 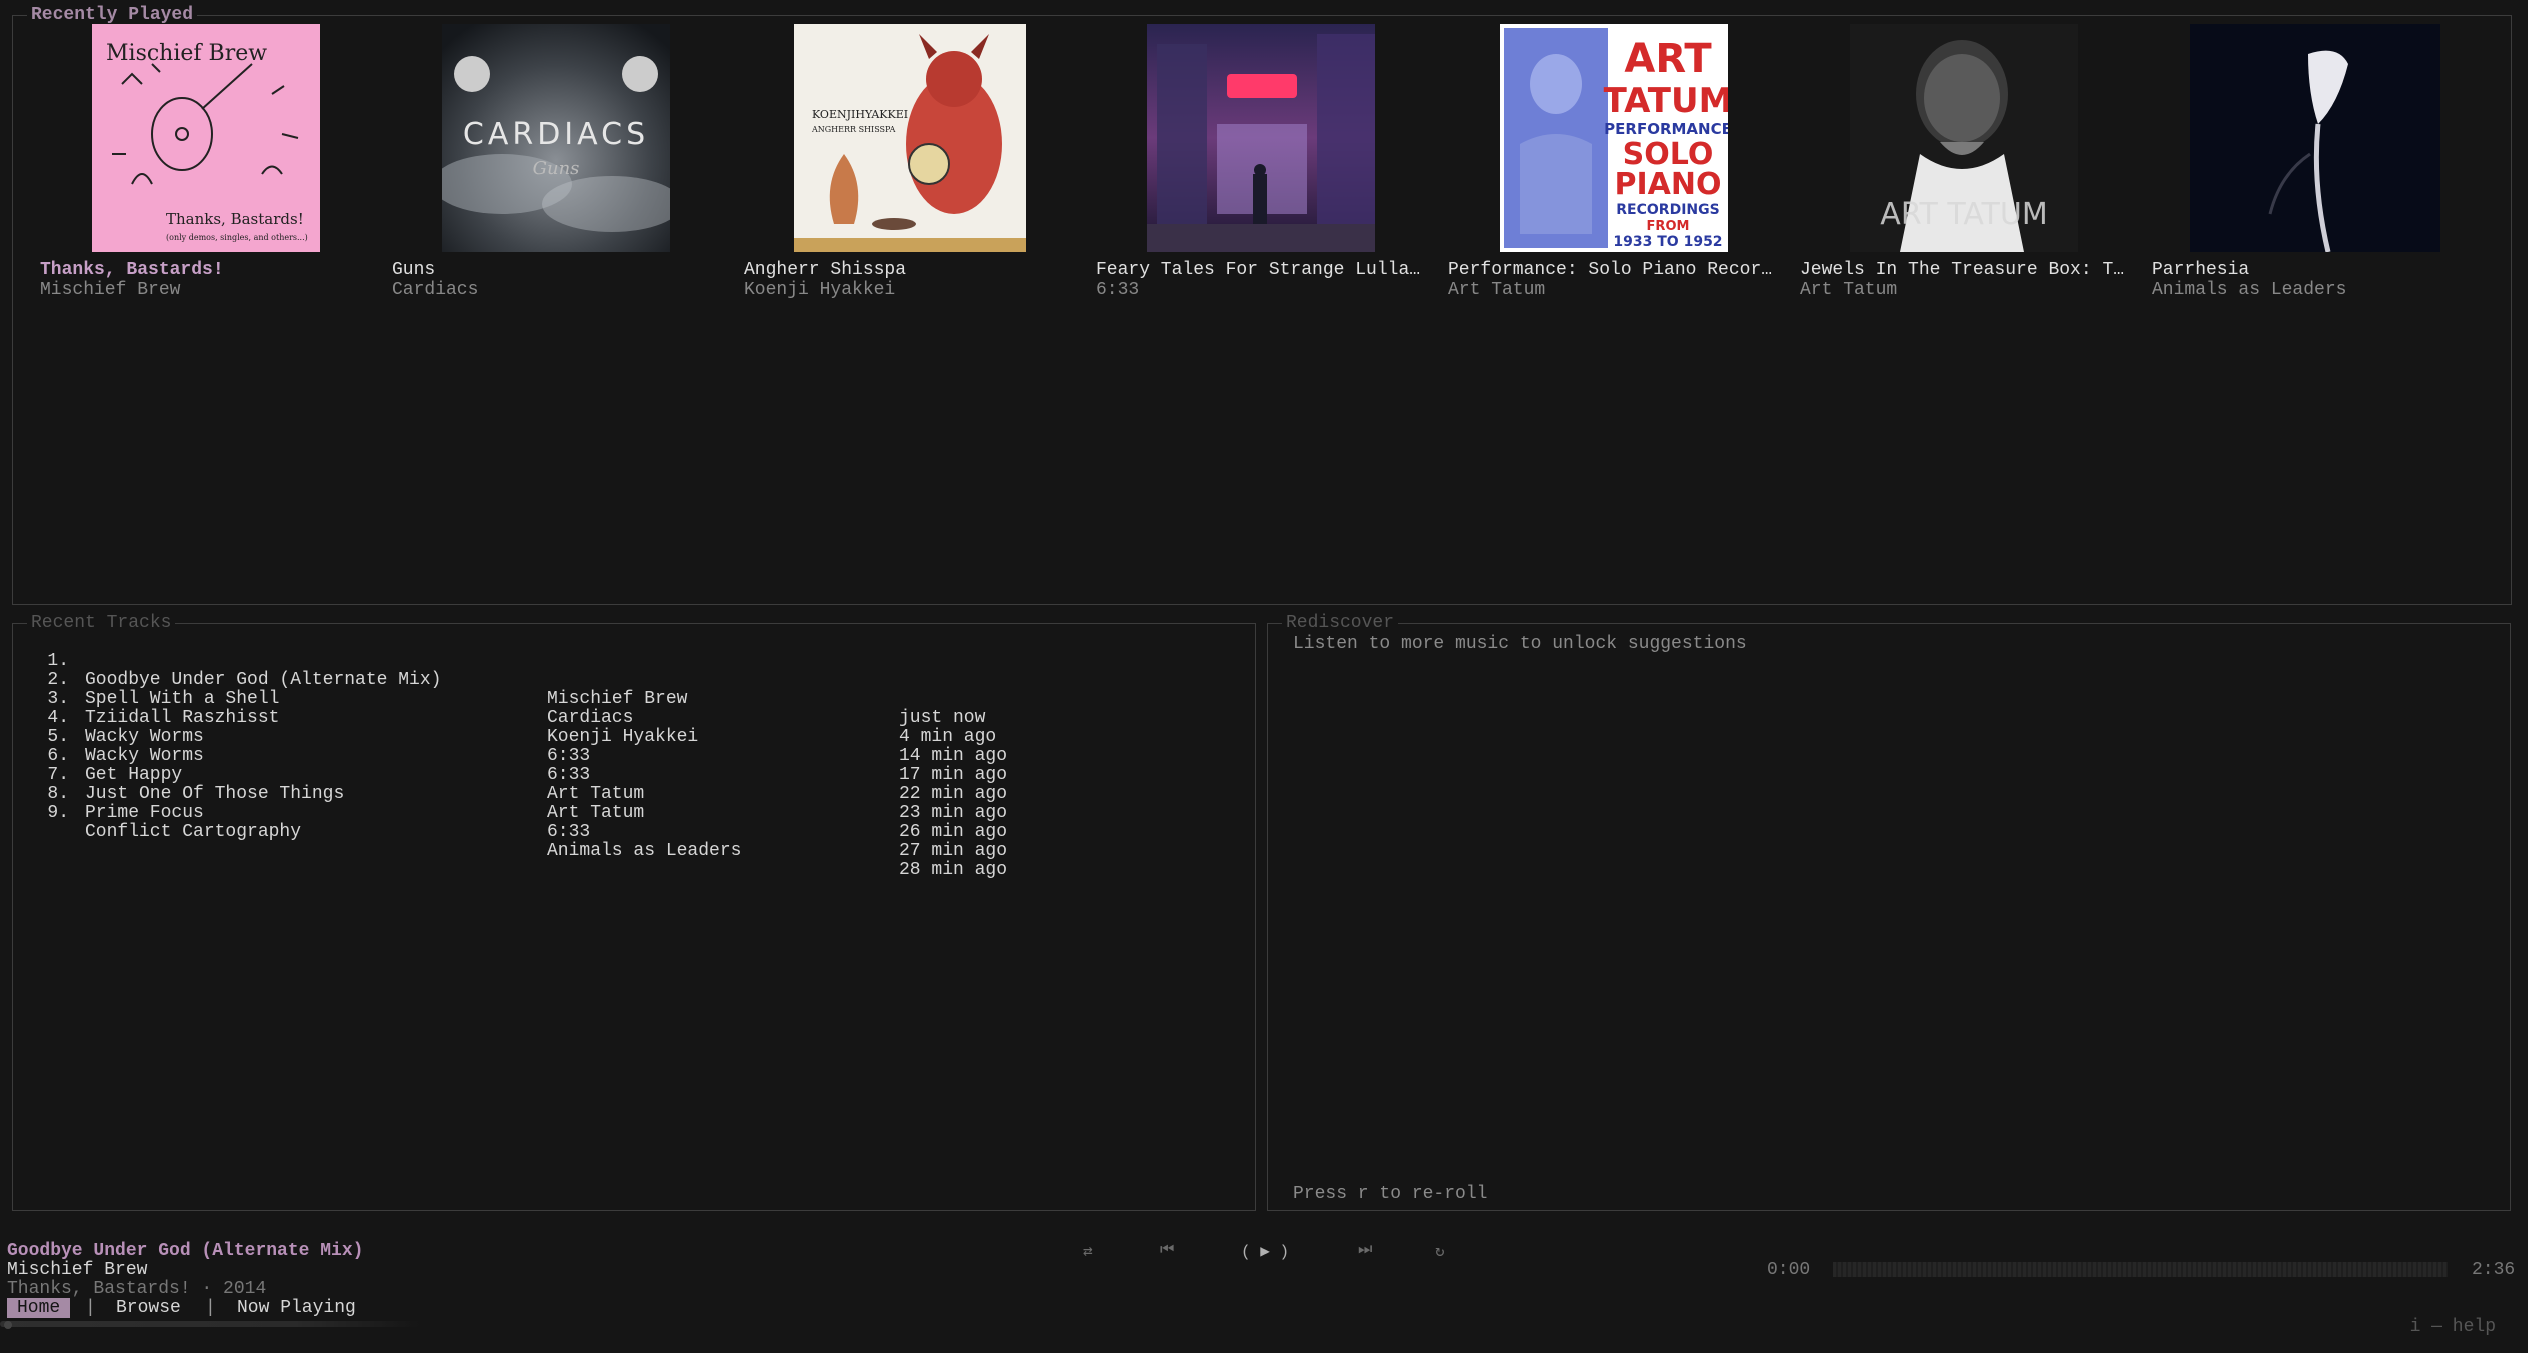 What do you see at coordinates (2201, 270) in the screenshot?
I see `album-title: Parrhesia` at bounding box center [2201, 270].